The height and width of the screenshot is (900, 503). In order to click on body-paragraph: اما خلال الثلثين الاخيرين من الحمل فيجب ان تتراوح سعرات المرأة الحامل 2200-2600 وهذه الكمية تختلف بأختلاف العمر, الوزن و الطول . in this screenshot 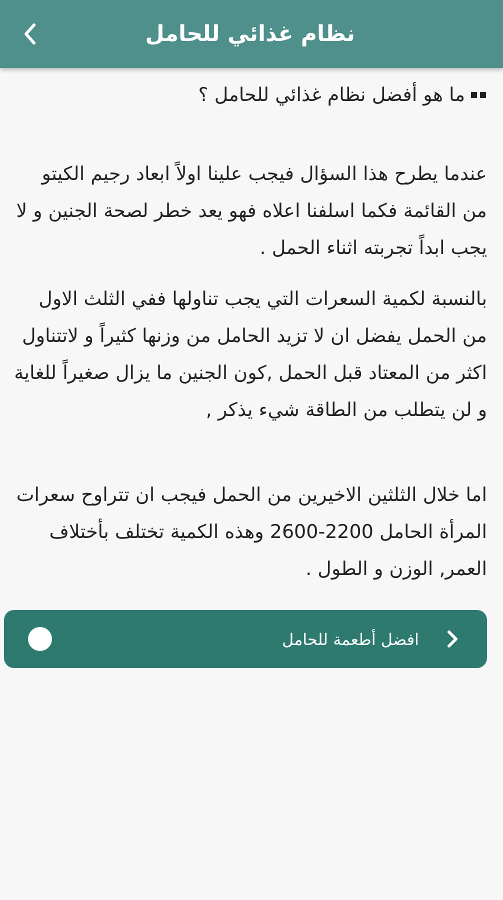, I will do `click(251, 532)`.